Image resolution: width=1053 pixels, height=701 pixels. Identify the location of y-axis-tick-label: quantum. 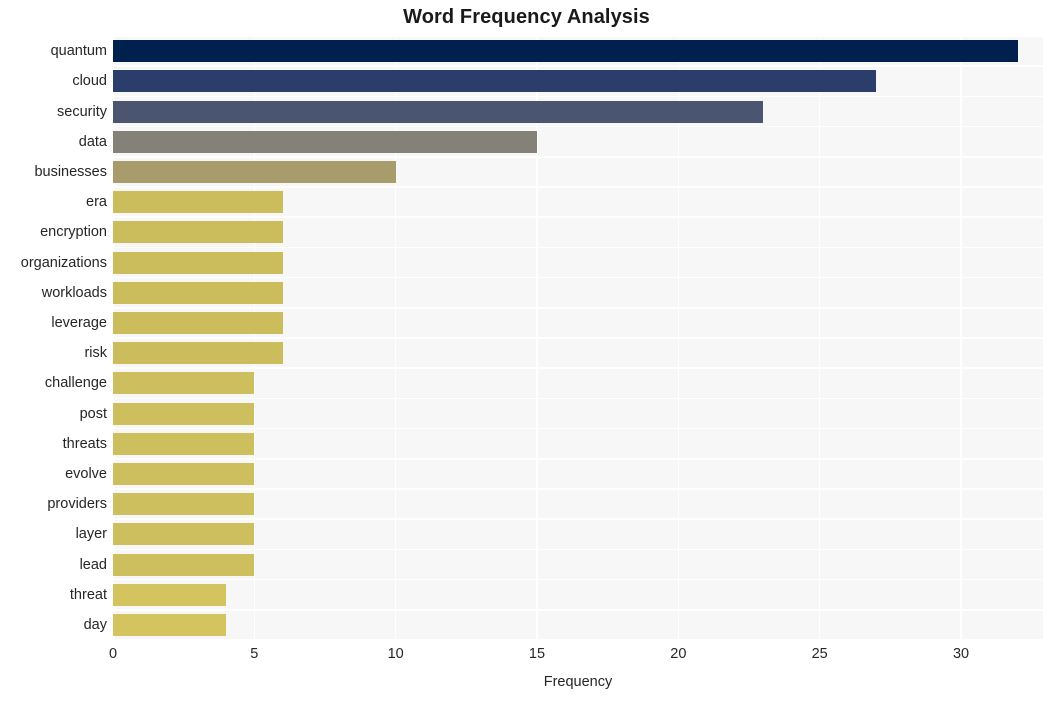
(78, 51).